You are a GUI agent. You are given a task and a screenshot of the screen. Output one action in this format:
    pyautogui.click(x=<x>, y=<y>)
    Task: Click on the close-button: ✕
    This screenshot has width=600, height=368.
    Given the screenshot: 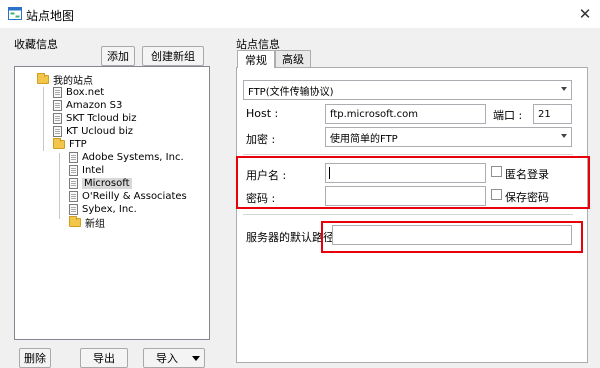 What is the action you would take?
    pyautogui.click(x=585, y=14)
    